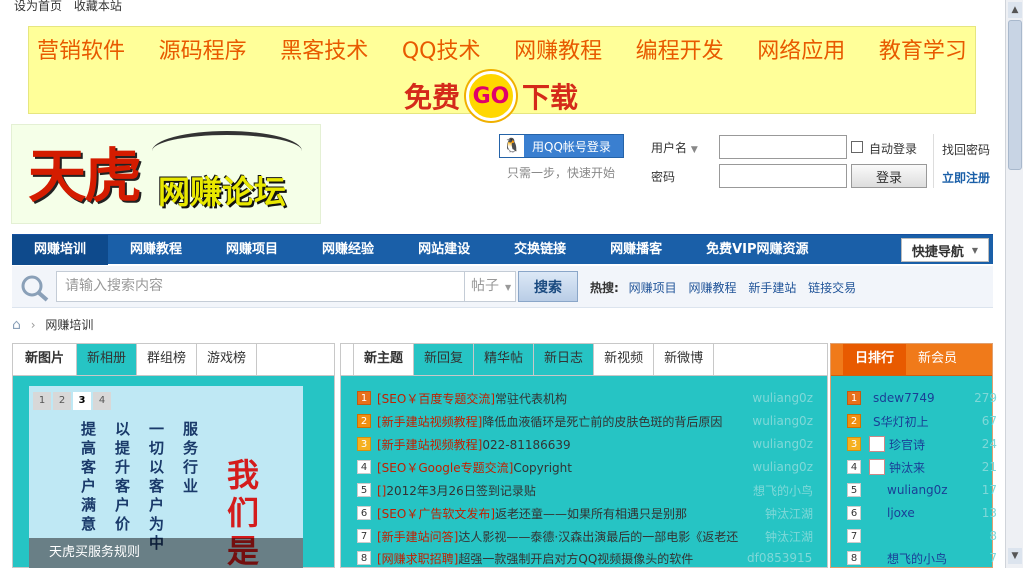  What do you see at coordinates (381, 491) in the screenshot?
I see `thread-category: []` at bounding box center [381, 491].